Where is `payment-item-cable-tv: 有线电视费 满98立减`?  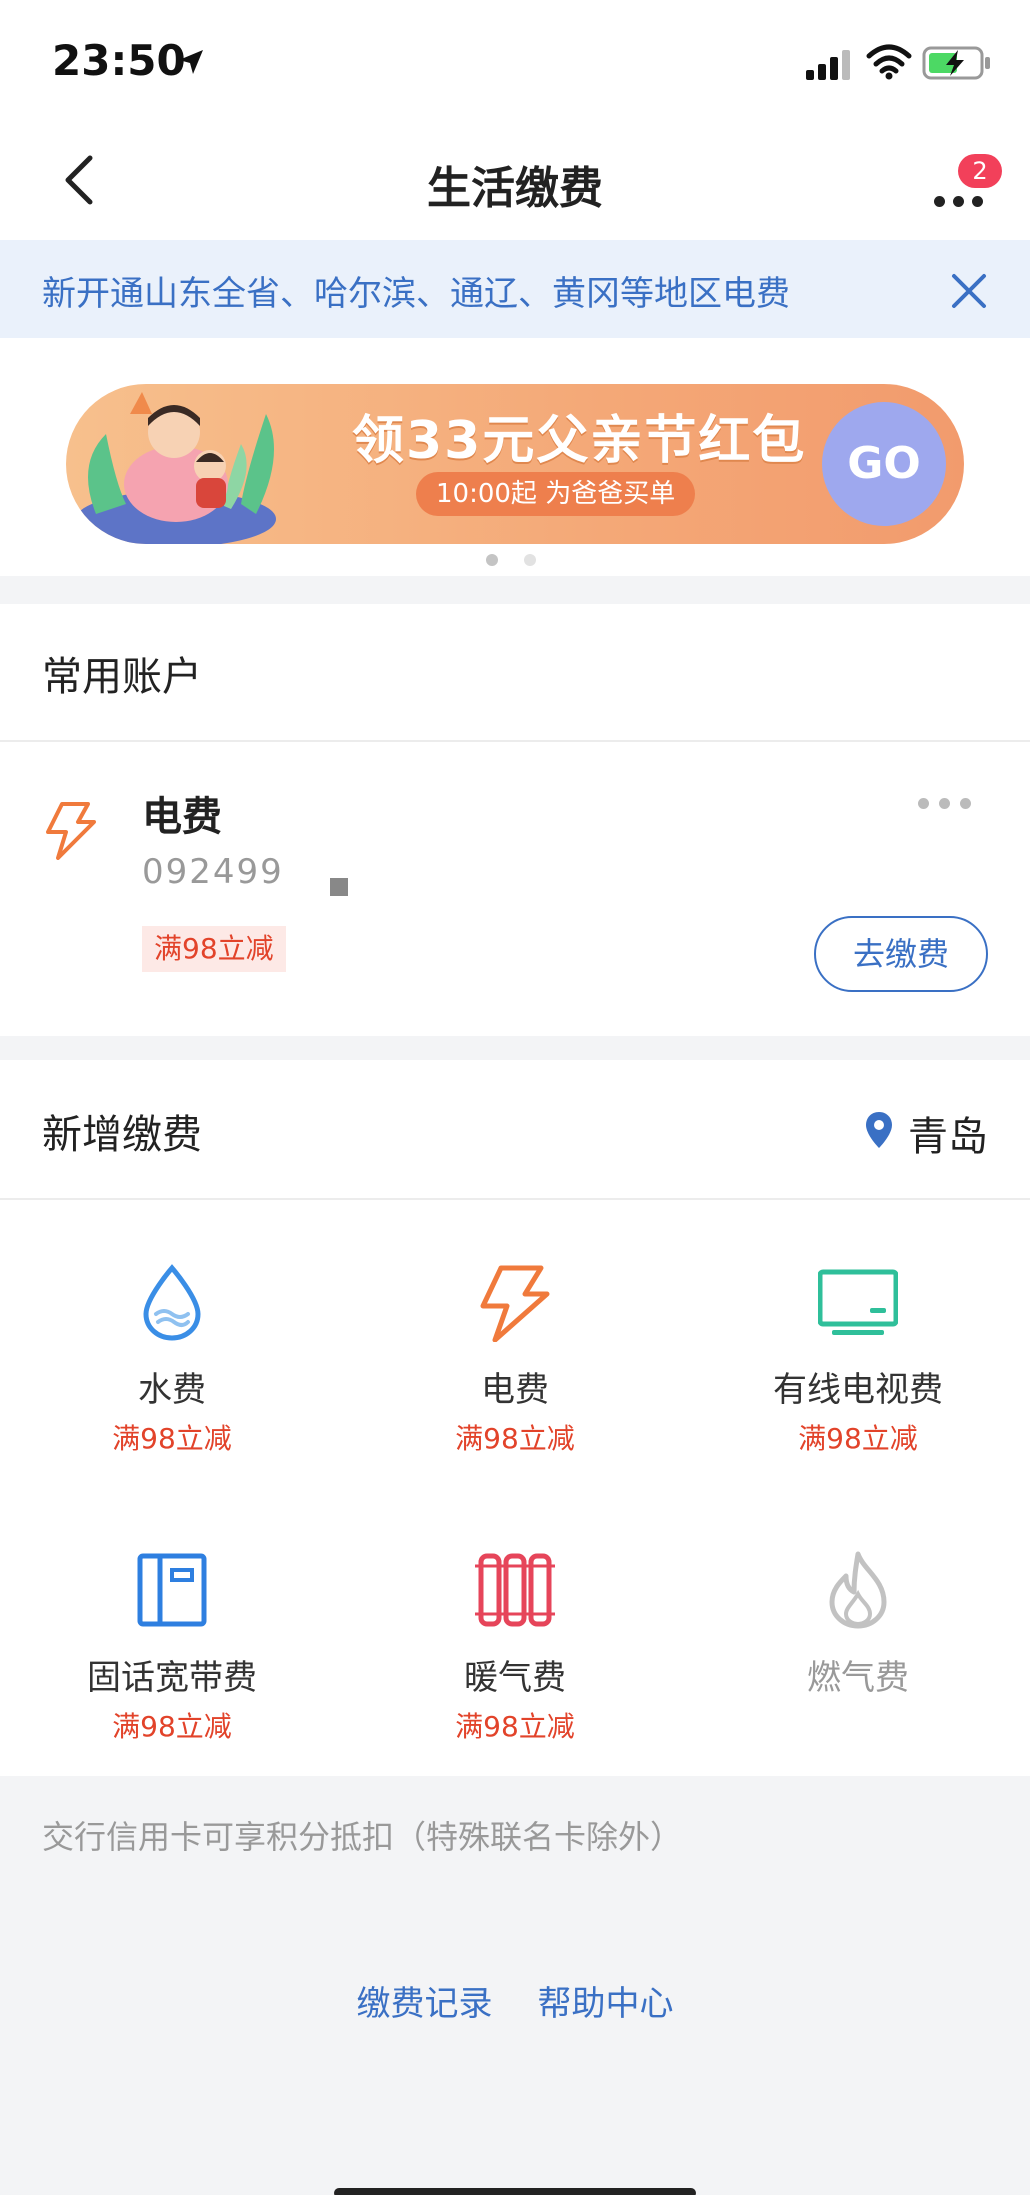 payment-item-cable-tv: 有线电视费 满98立减 is located at coordinates (858, 1359).